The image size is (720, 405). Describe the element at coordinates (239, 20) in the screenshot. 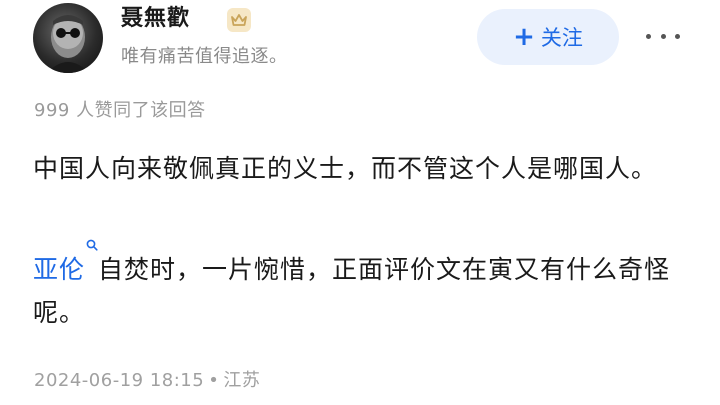

I see `crown-icon` at that location.